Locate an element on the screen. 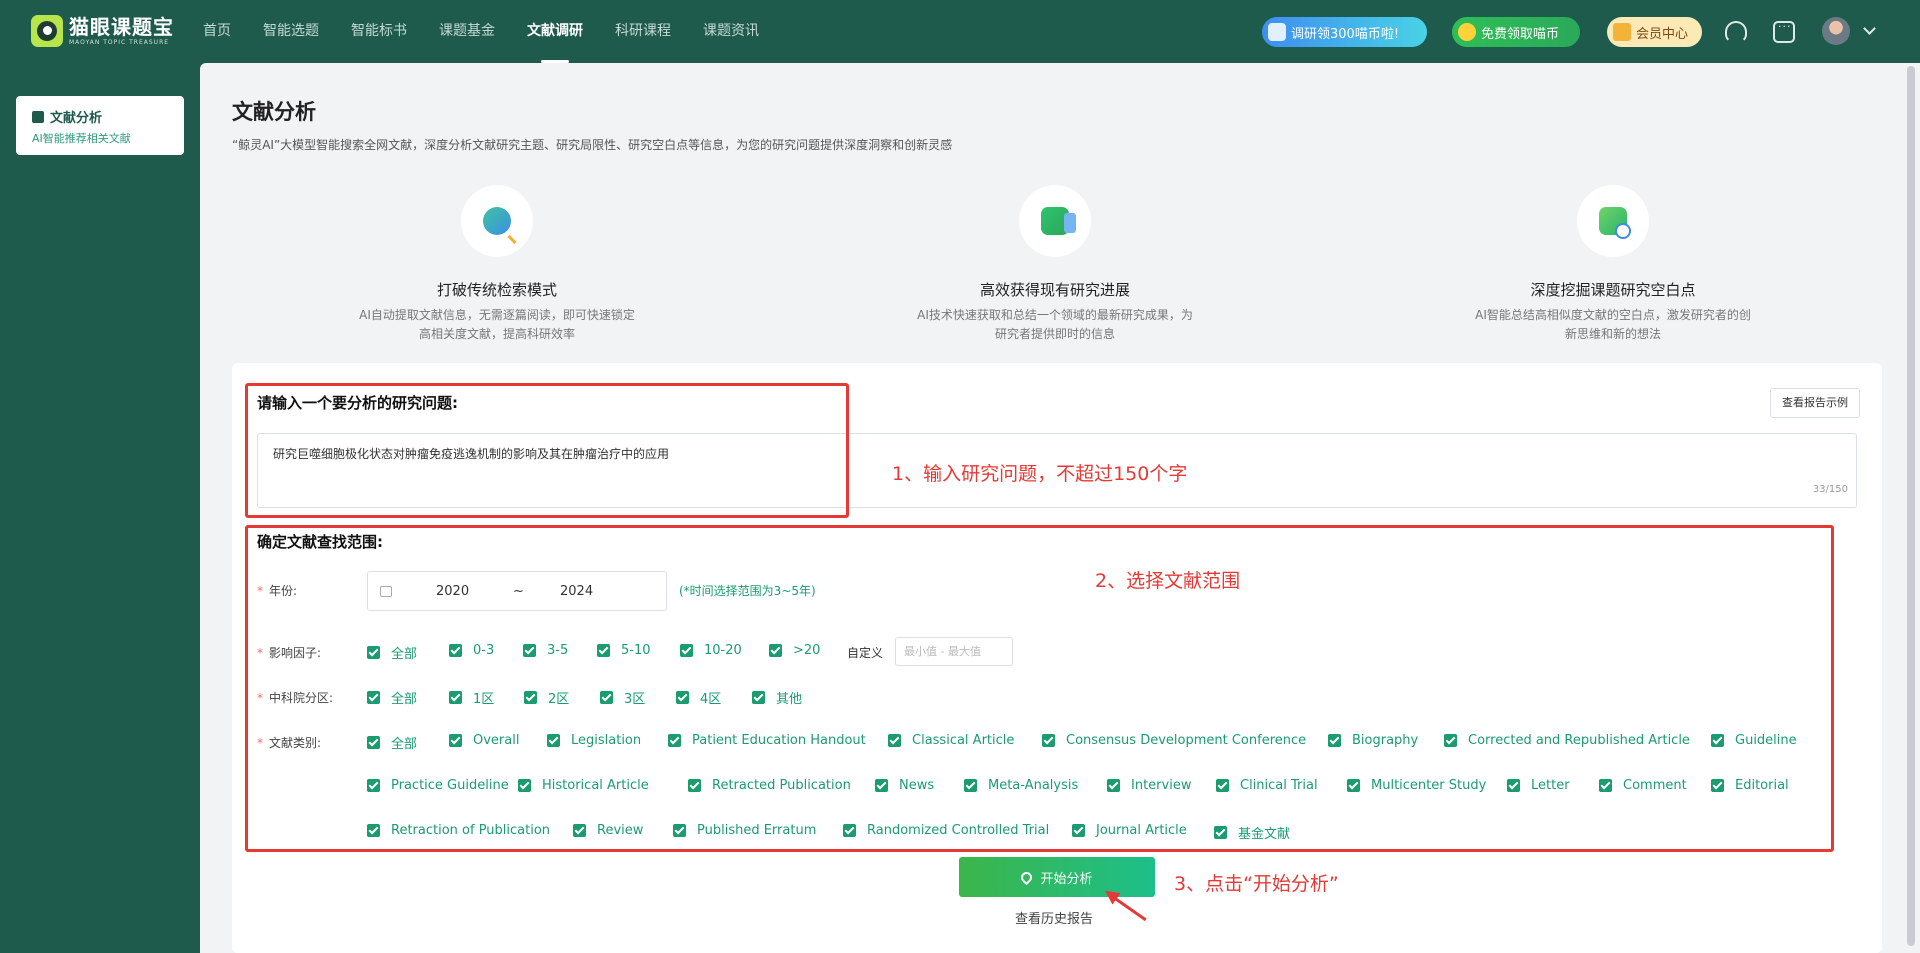 Image resolution: width=1920 pixels, height=953 pixels. feature-title: 深度挖掘课题研究空白点 is located at coordinates (1613, 290).